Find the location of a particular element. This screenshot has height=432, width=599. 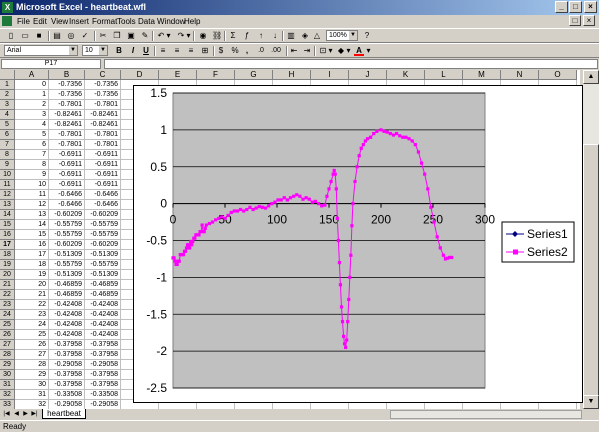

cell-c14: -0.60209 is located at coordinates (103, 215).